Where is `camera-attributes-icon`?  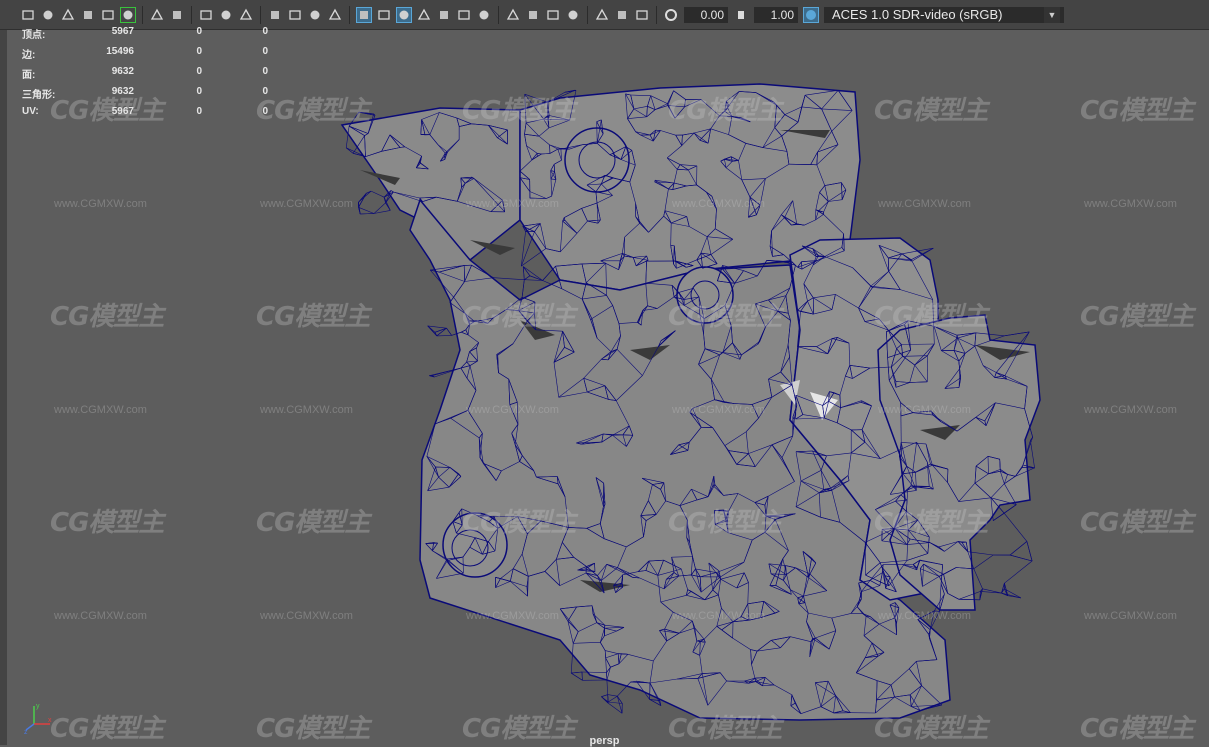
camera-attributes-icon is located at coordinates (48, 15).